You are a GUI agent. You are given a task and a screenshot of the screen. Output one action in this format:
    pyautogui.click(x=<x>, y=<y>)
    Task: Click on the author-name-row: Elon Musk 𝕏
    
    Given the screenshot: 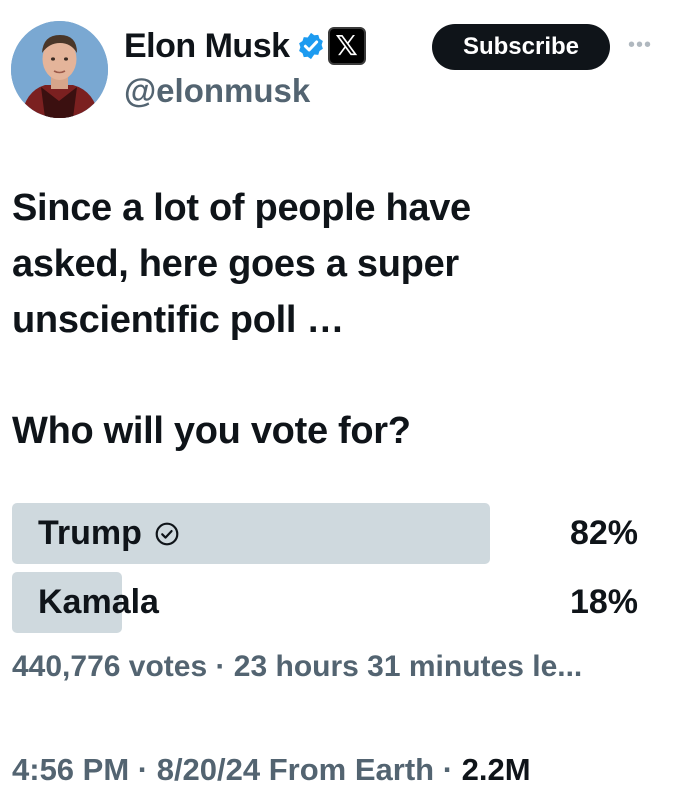 What is the action you would take?
    pyautogui.click(x=245, y=46)
    